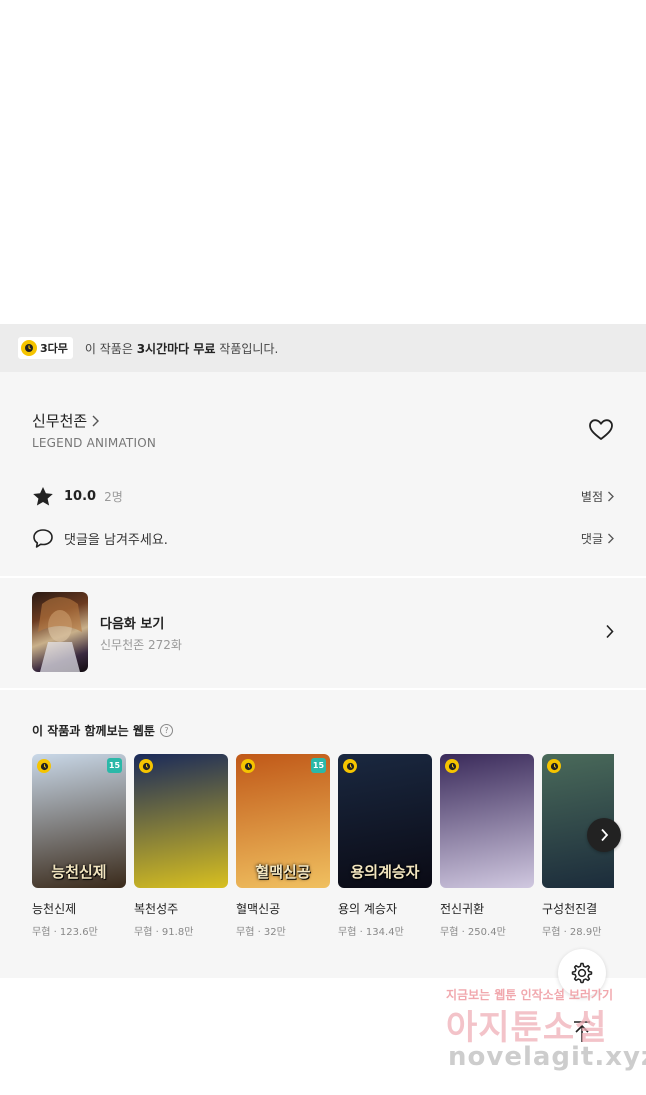 The height and width of the screenshot is (1095, 646). Describe the element at coordinates (572, 932) in the screenshot. I see `recommendation-meta: 무협 · 28.9만` at that location.